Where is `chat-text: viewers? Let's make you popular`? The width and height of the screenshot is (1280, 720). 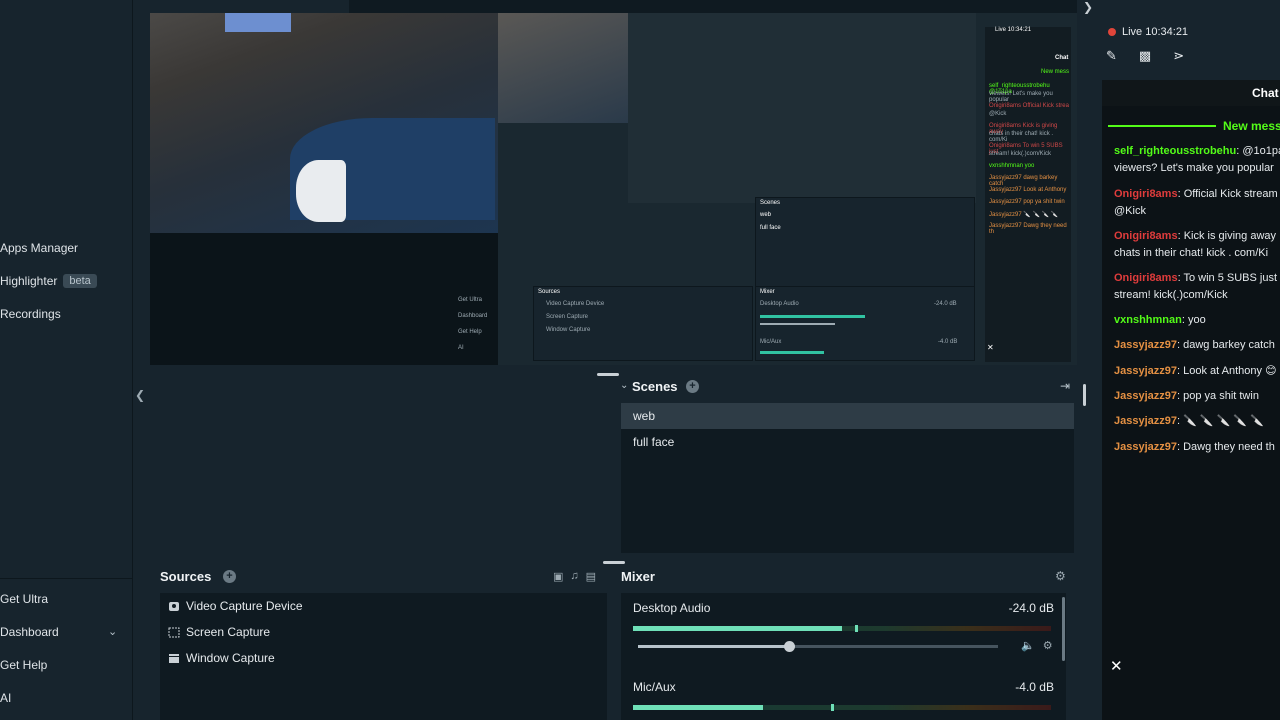
chat-text: viewers? Let's make you popular is located at coordinates (1194, 168).